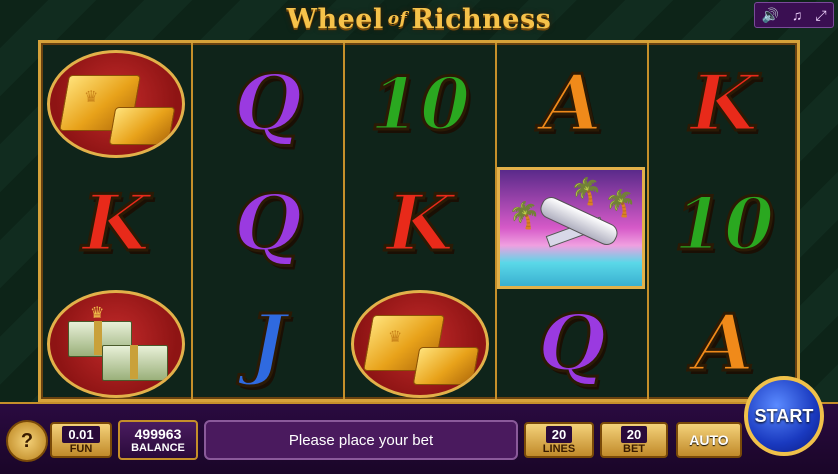 The width and height of the screenshot is (838, 474). I want to click on reel-3: 10 K ♛, so click(419, 221).